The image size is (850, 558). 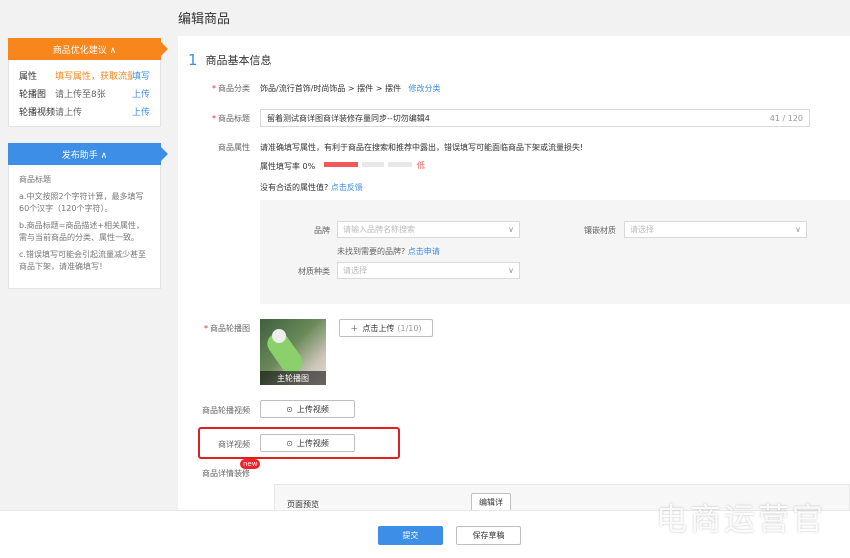 What do you see at coordinates (293, 378) in the screenshot?
I see `main-image-caption: 主轮播图` at bounding box center [293, 378].